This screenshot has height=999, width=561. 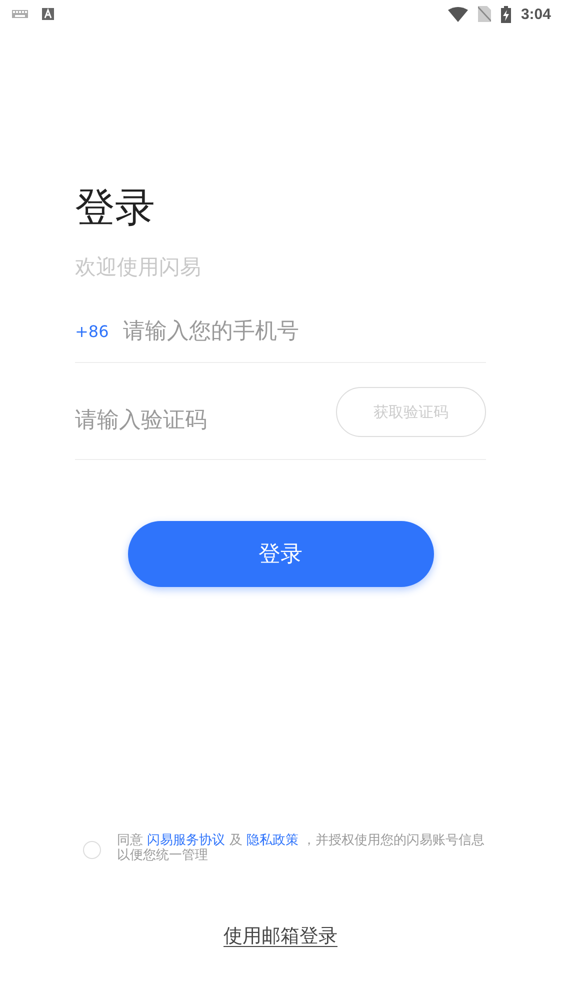 I want to click on code-input: 请输入验证码, so click(x=205, y=420).